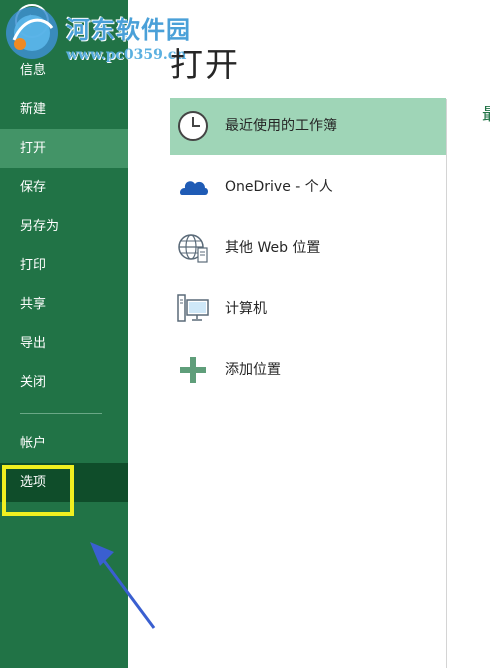 This screenshot has height=668, width=490. I want to click on nav-account: 帐户, so click(64, 443).